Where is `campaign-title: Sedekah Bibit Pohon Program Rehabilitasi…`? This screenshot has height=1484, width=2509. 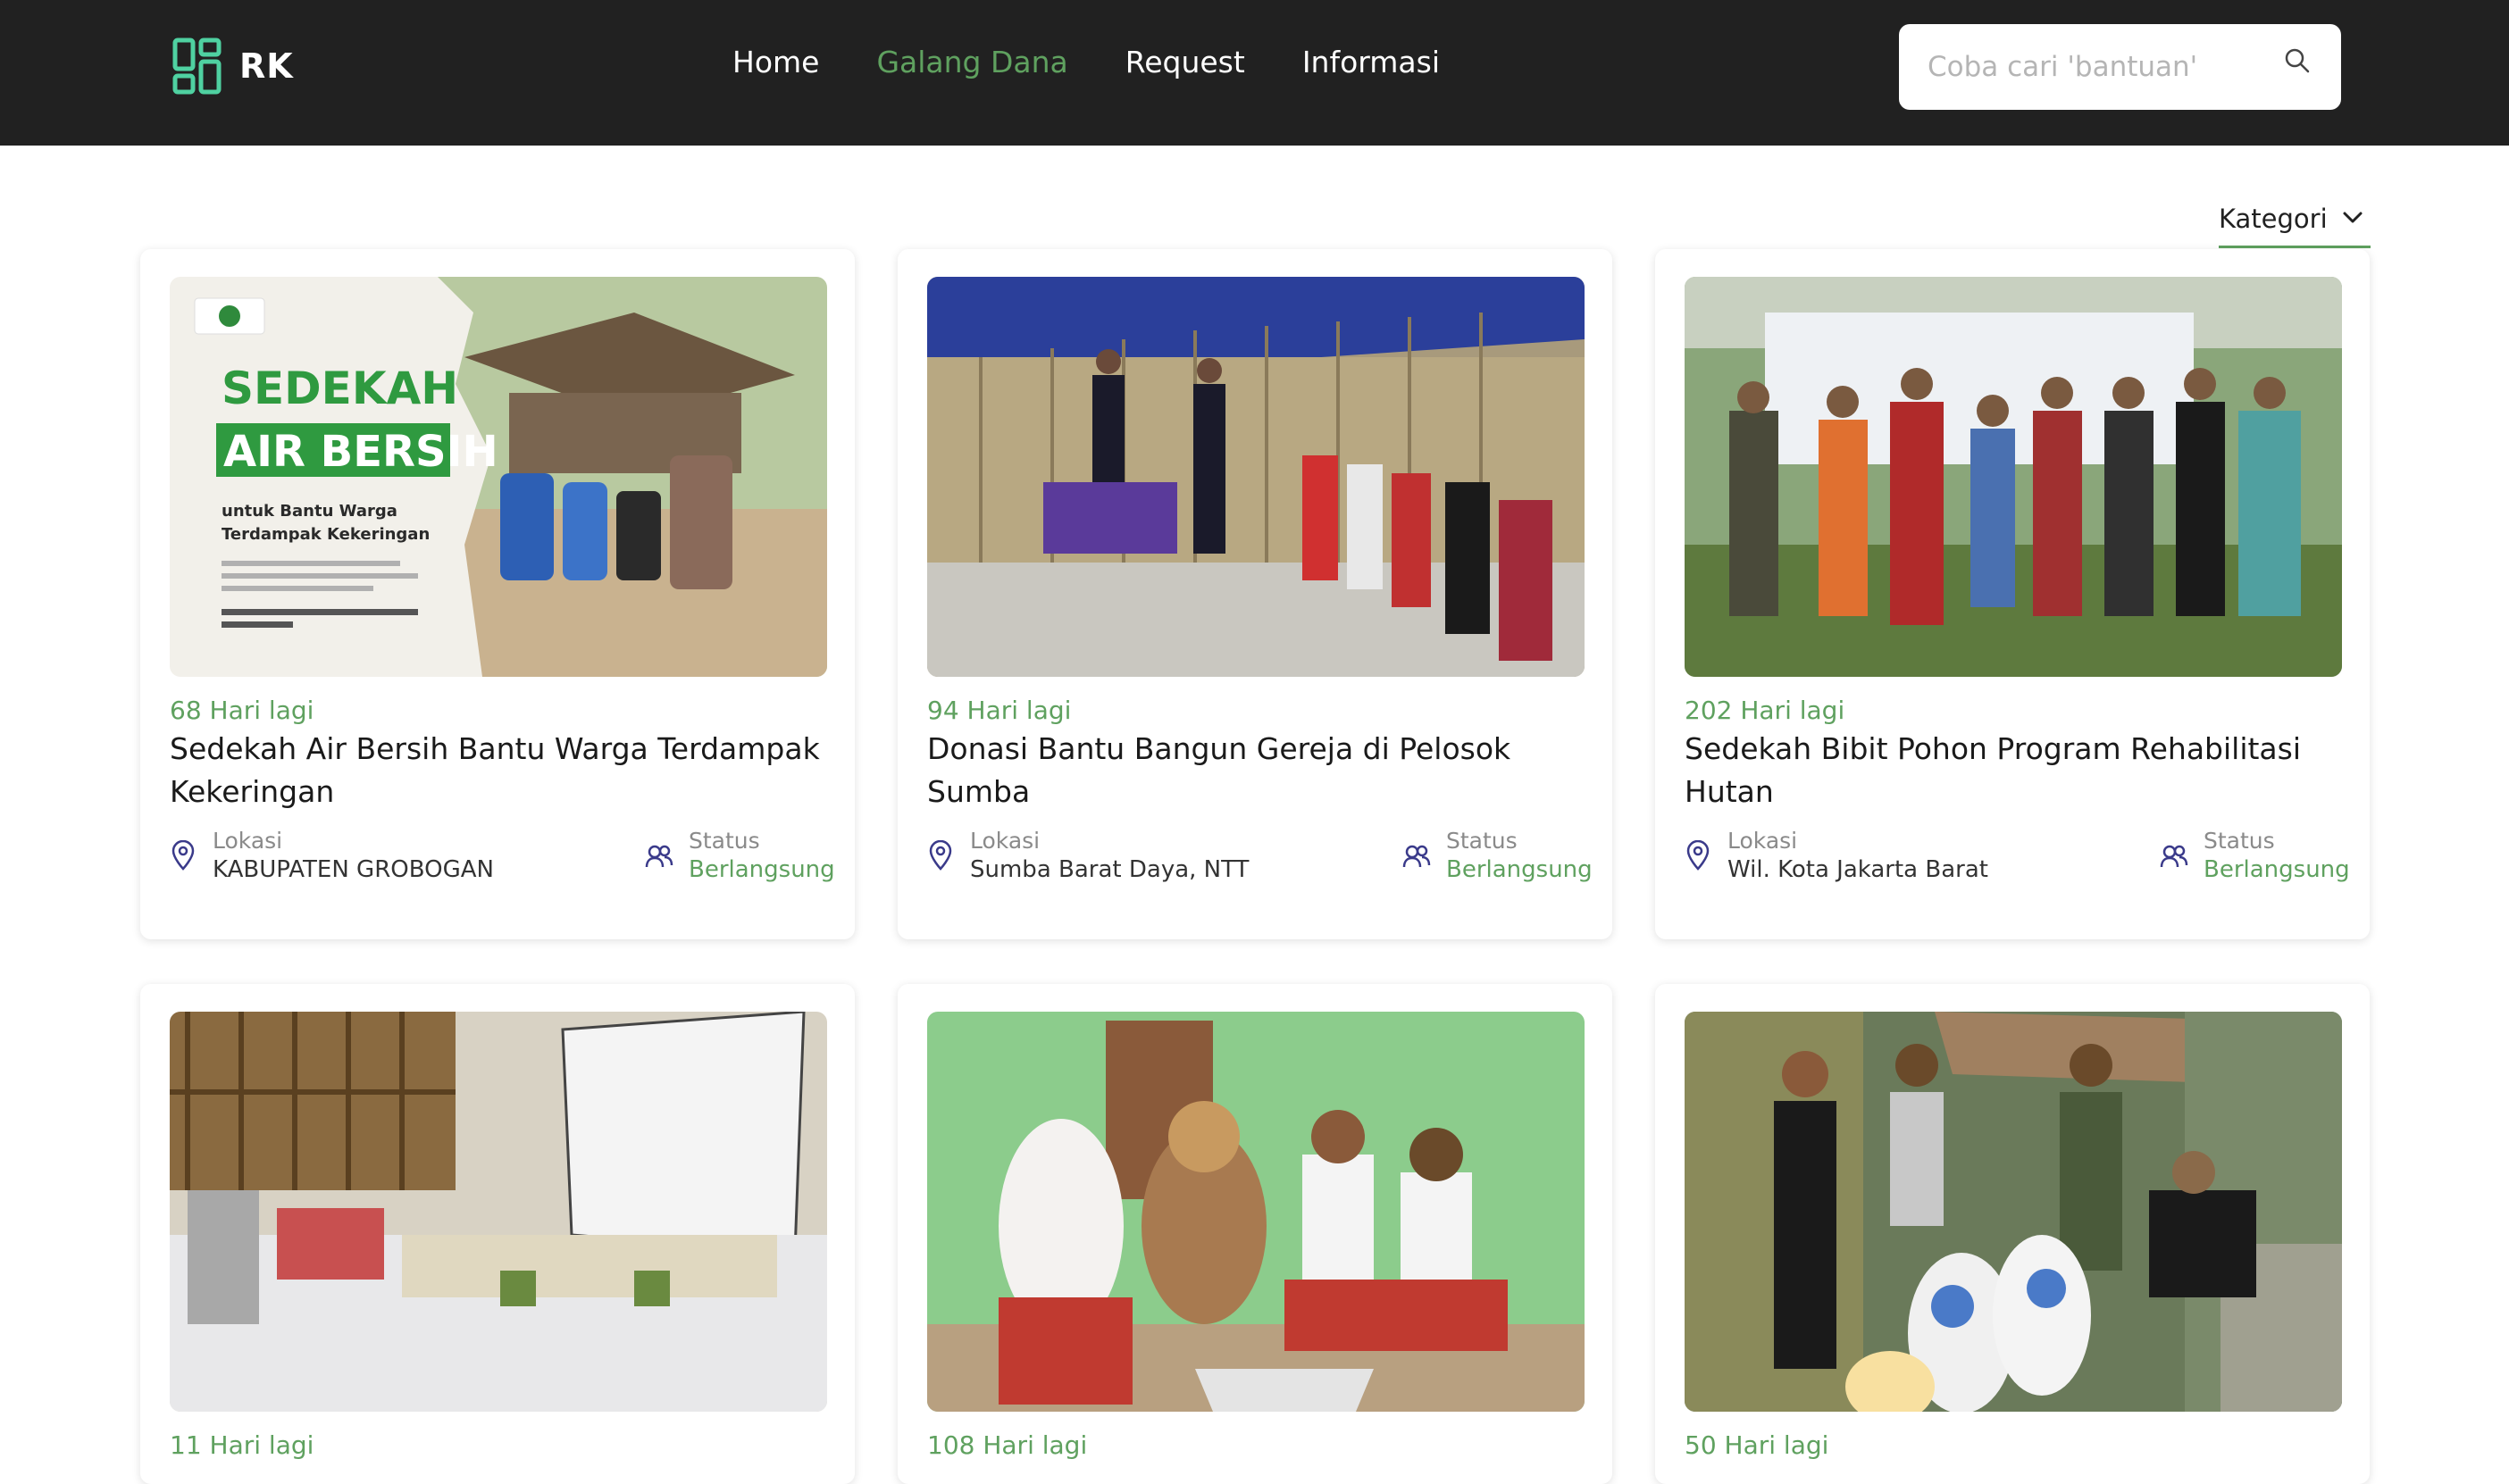 campaign-title: Sedekah Bibit Pohon Program Rehabilitasi… is located at coordinates (2015, 770).